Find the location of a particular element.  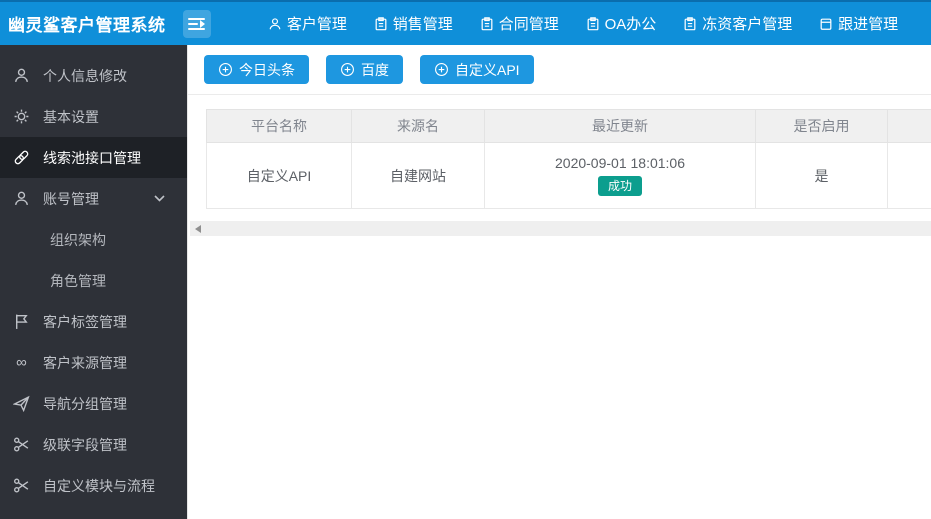

sidebar-item-org-structure: 组织架构 is located at coordinates (93, 239).